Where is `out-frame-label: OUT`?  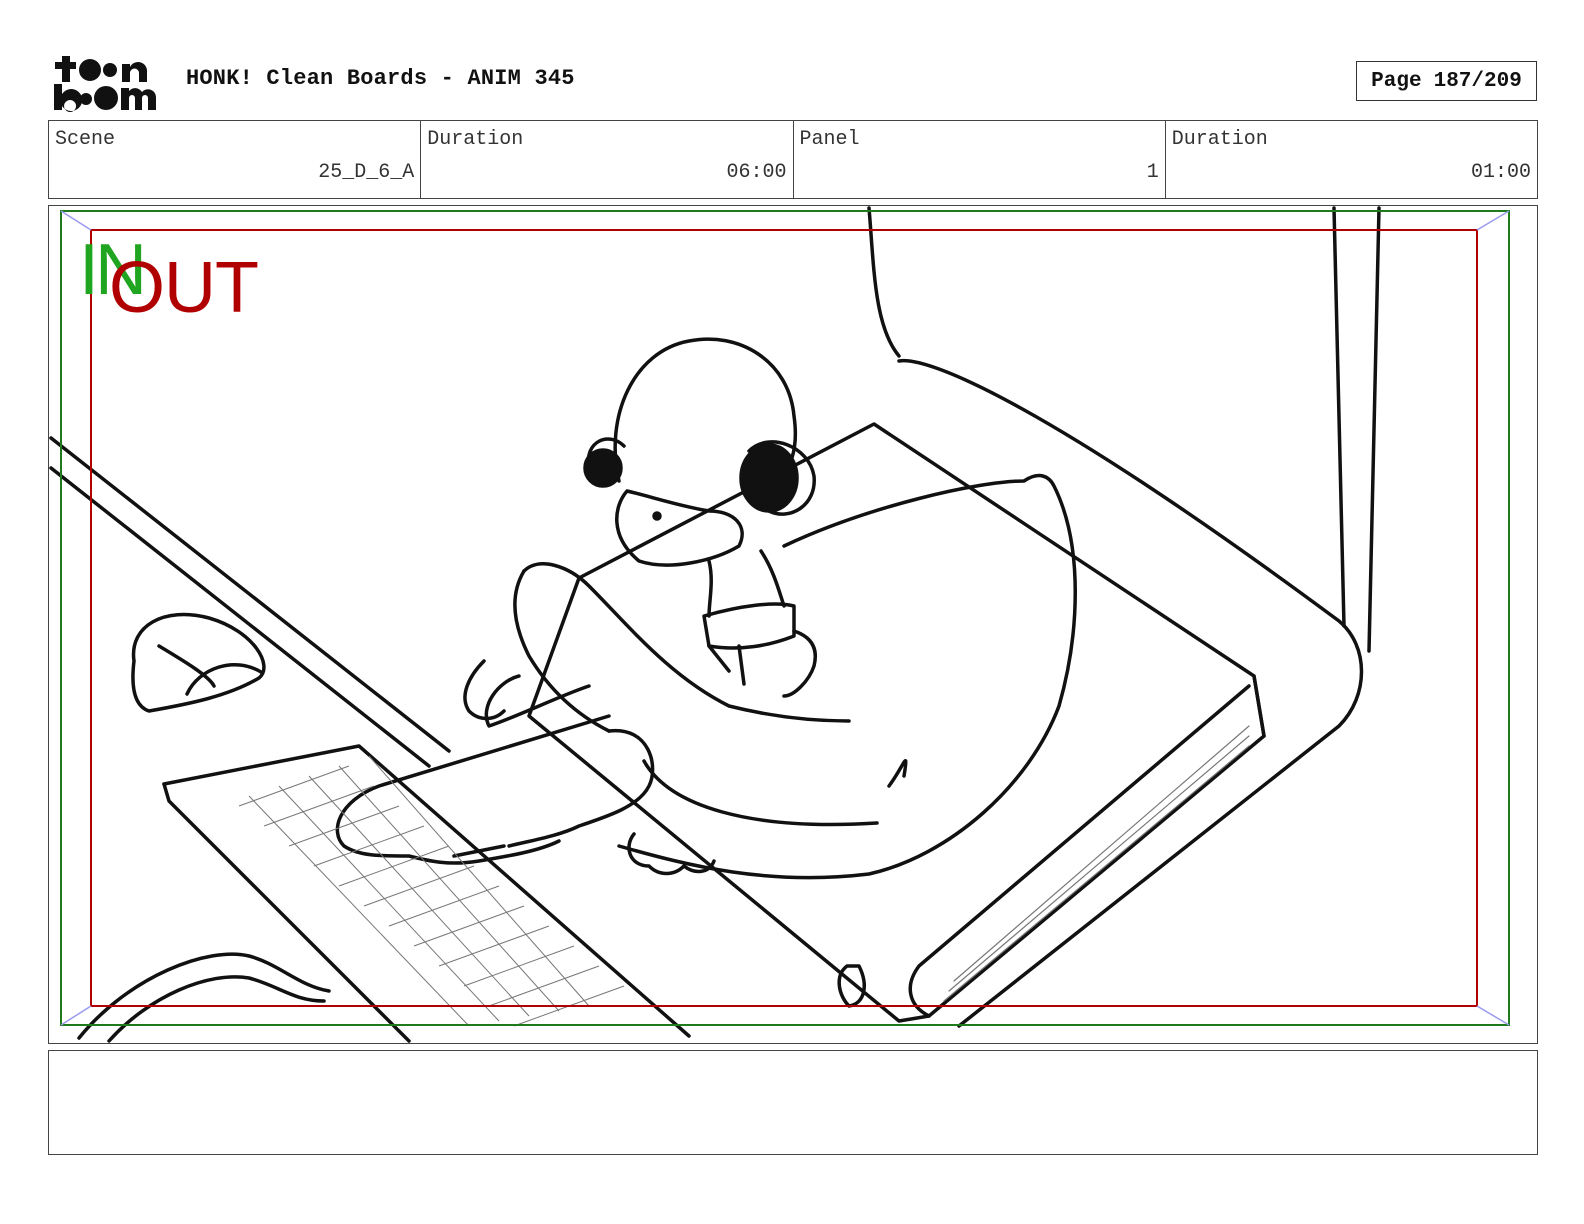 out-frame-label: OUT is located at coordinates (184, 288).